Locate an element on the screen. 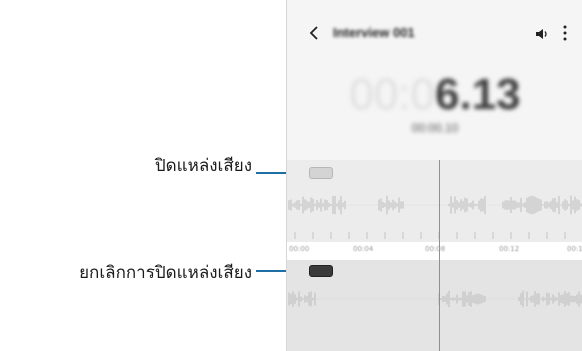 Image resolution: width=582 pixels, height=351 pixels. unmute-speaker-button is located at coordinates (321, 271).